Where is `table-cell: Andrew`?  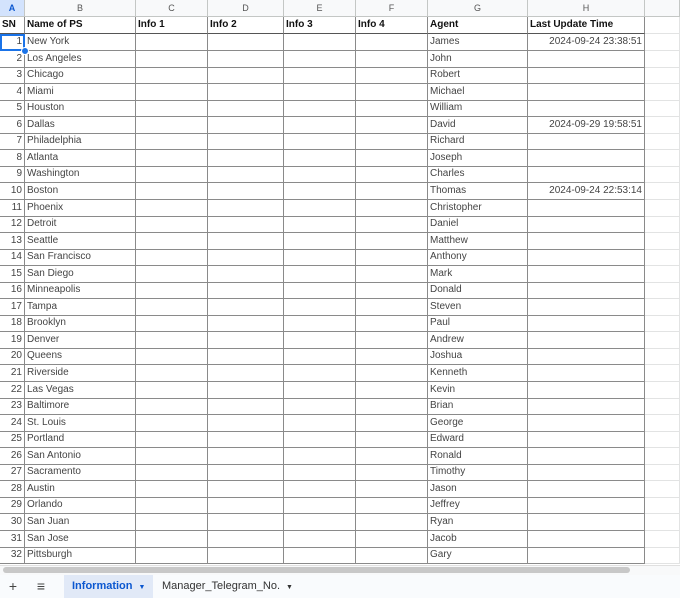 table-cell: Andrew is located at coordinates (478, 340).